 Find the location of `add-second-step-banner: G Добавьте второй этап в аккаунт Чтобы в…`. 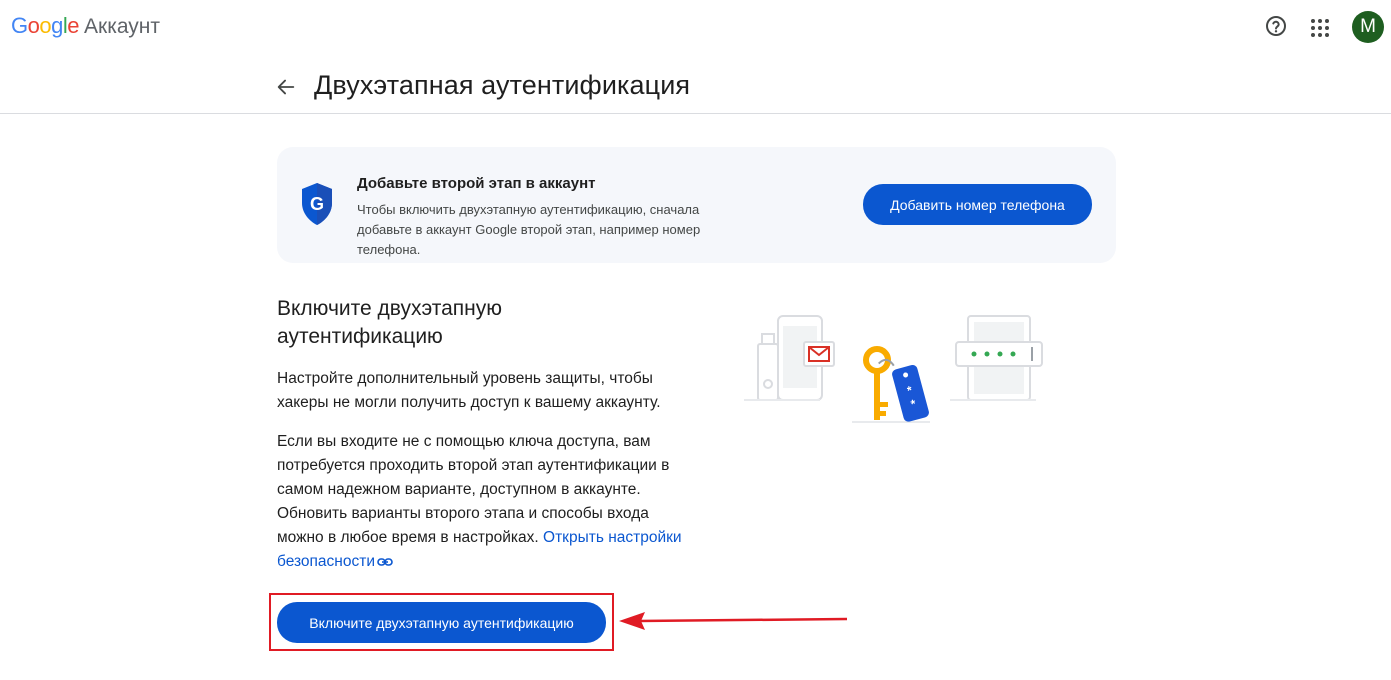

add-second-step-banner: G Добавьте второй этап в аккаунт Чтобы в… is located at coordinates (696, 205).